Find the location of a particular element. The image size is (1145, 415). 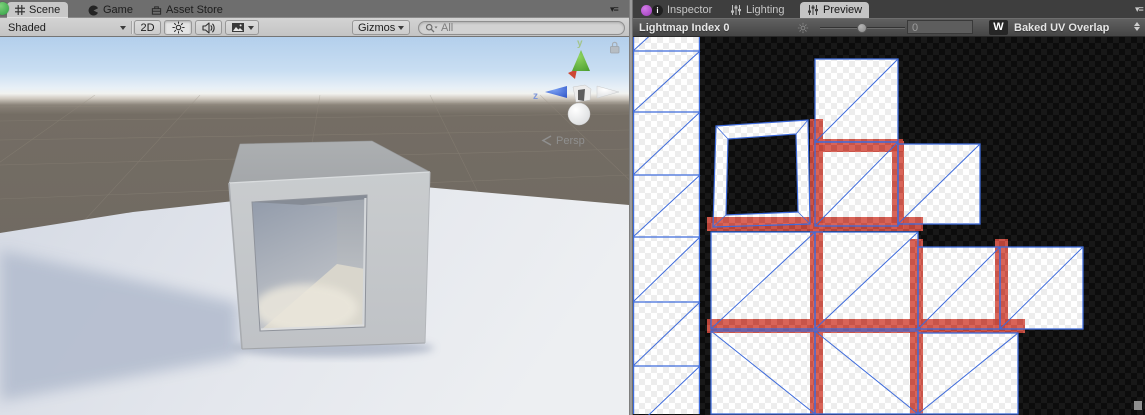

scene-panel-tabbar: Scene Game Asset Store ▾≡ is located at coordinates (314, 9).